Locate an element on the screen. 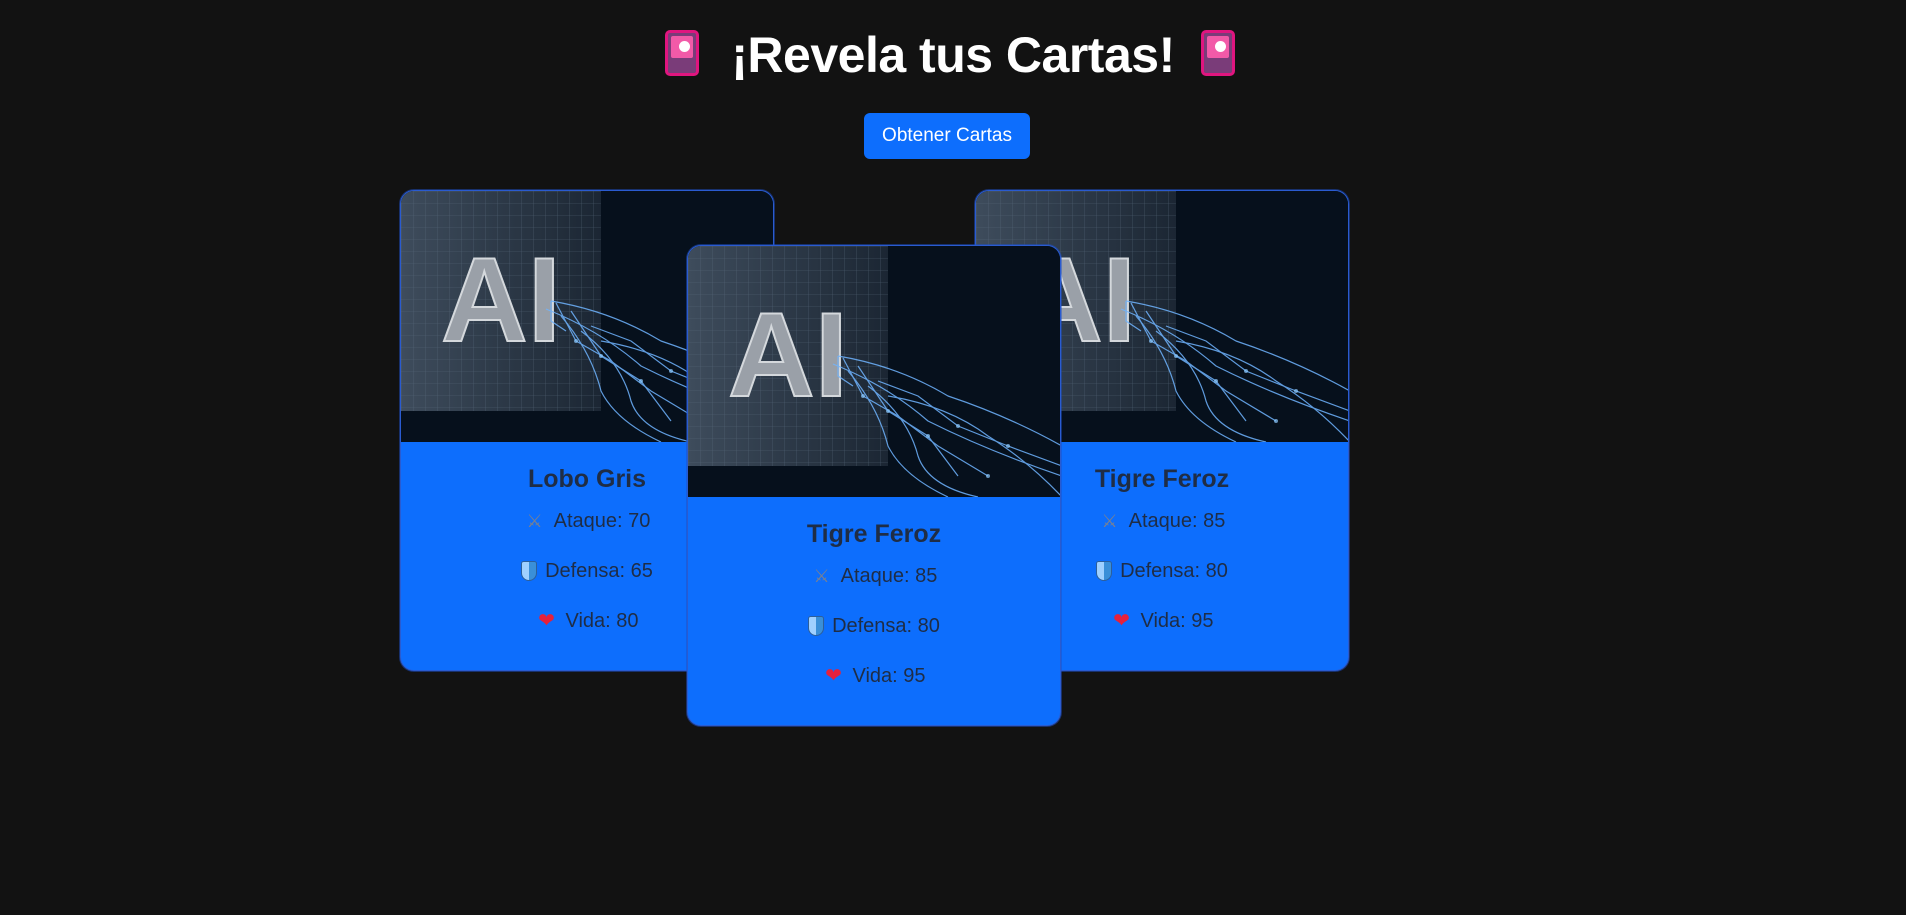 This screenshot has height=915, width=1906. get-cards-button: Obtener Cartas is located at coordinates (947, 136).